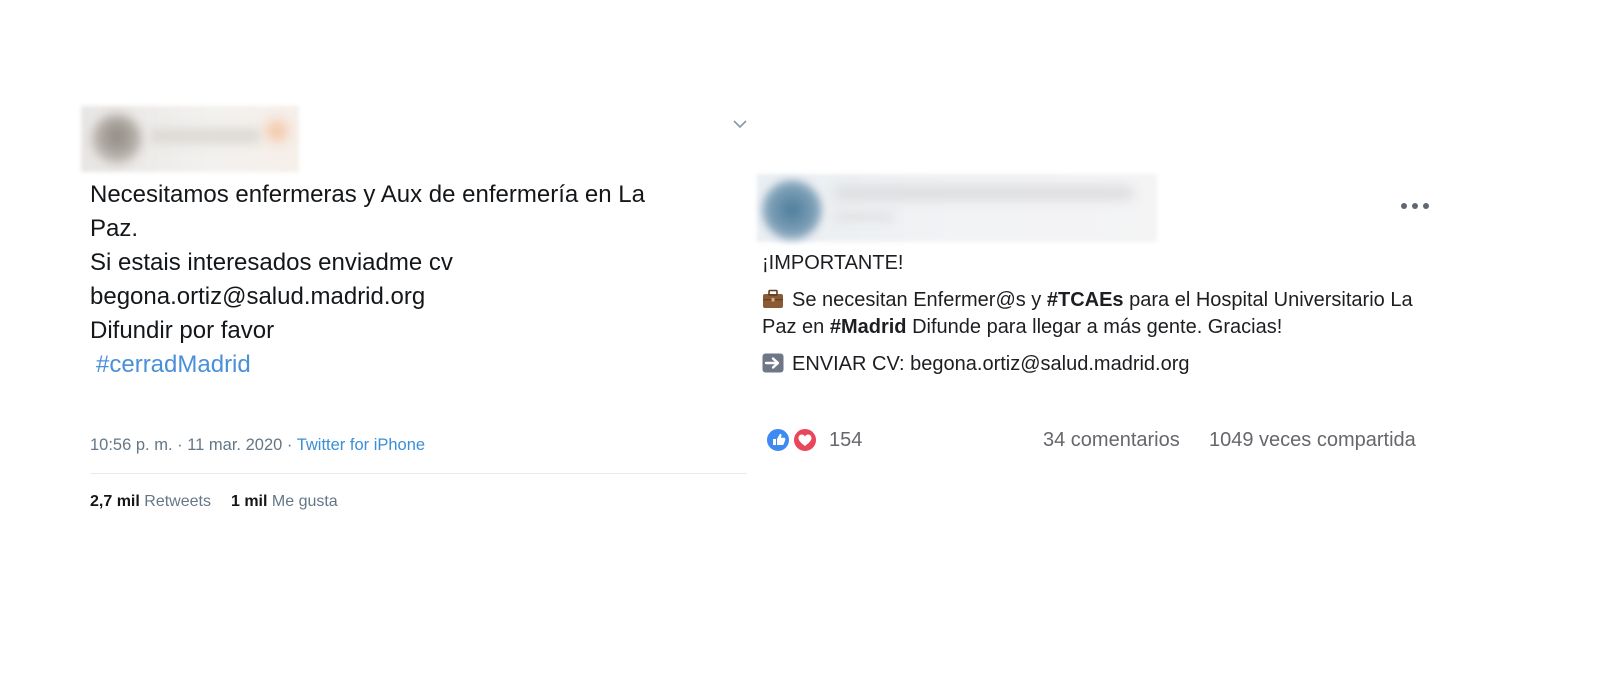  I want to click on cv-email-text: ENVIAR CV: begona.ortiz@salud.madrid.org, so click(991, 364).